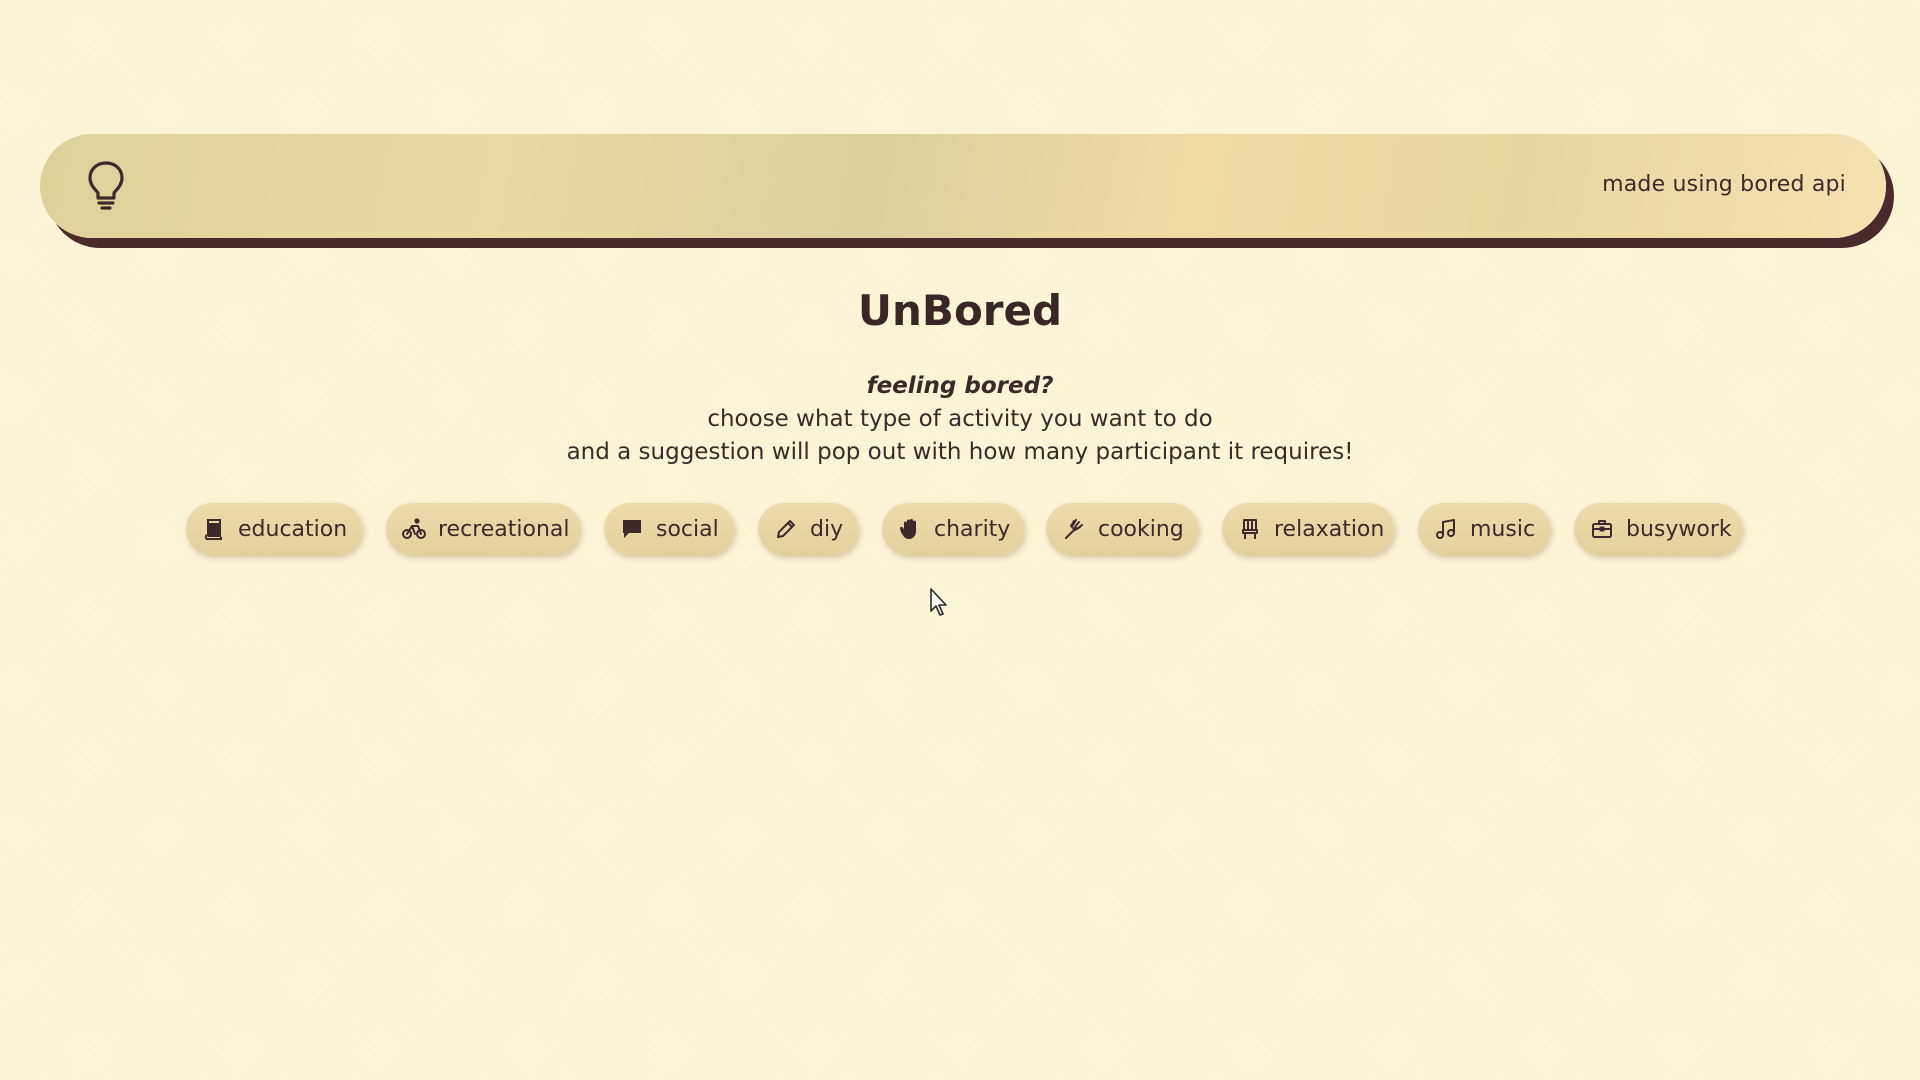  I want to click on category-button-education: education, so click(274, 529).